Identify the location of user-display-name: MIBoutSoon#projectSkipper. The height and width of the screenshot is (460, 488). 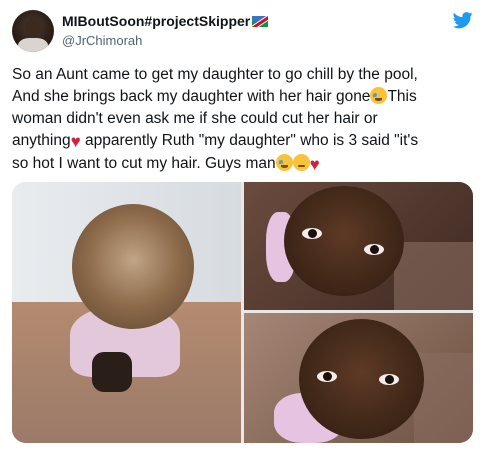
(165, 21).